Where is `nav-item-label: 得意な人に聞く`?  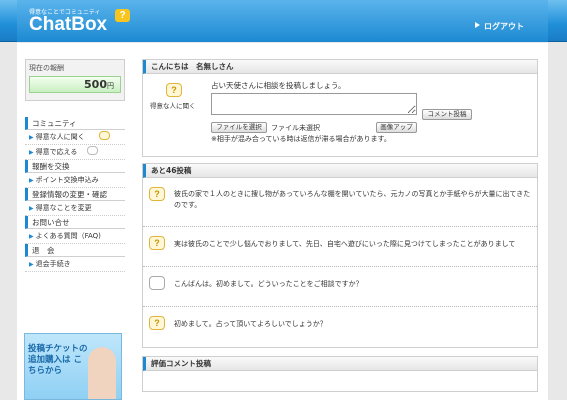 nav-item-label: 得意な人に聞く is located at coordinates (60, 137).